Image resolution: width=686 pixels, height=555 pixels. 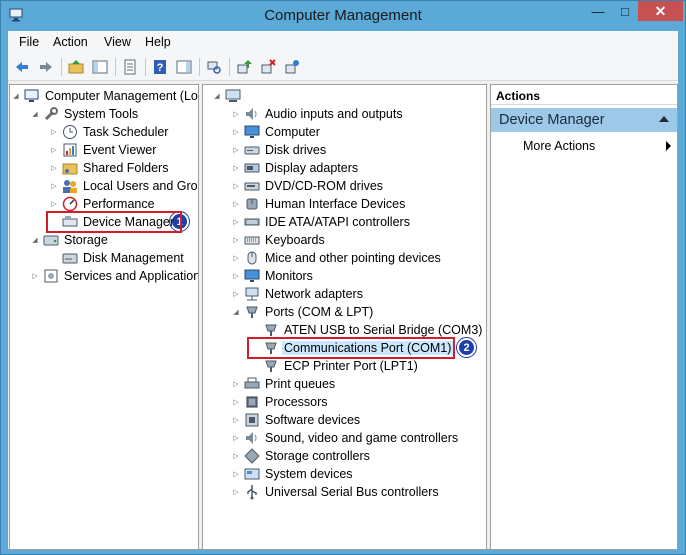 What do you see at coordinates (113, 276) in the screenshot?
I see `nav-tree-item: ▷ Services and Applications` at bounding box center [113, 276].